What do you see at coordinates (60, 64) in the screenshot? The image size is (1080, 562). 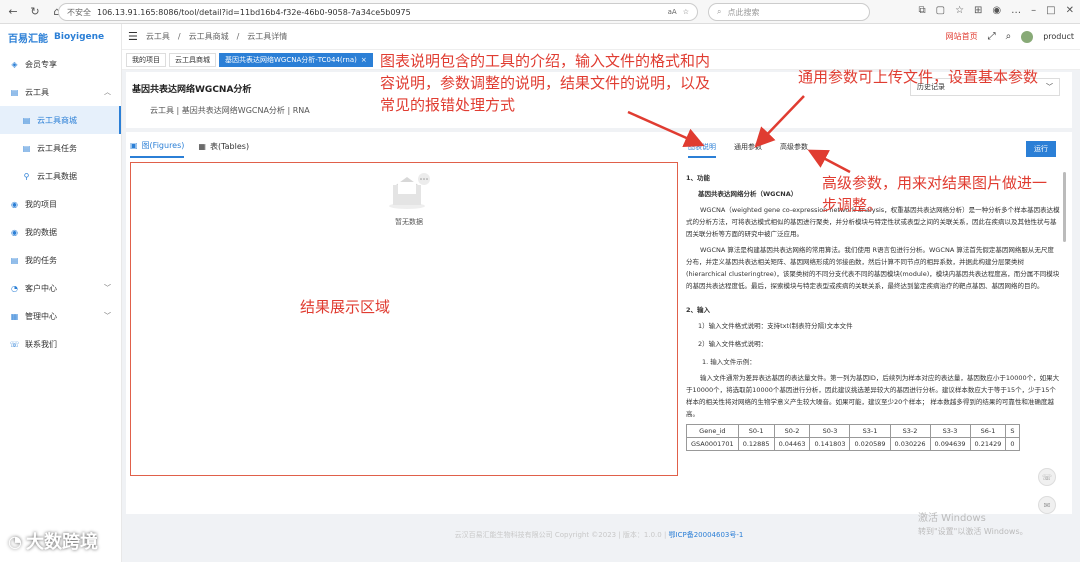 I see `sidebar-item-member: ◈ 会员专享` at bounding box center [60, 64].